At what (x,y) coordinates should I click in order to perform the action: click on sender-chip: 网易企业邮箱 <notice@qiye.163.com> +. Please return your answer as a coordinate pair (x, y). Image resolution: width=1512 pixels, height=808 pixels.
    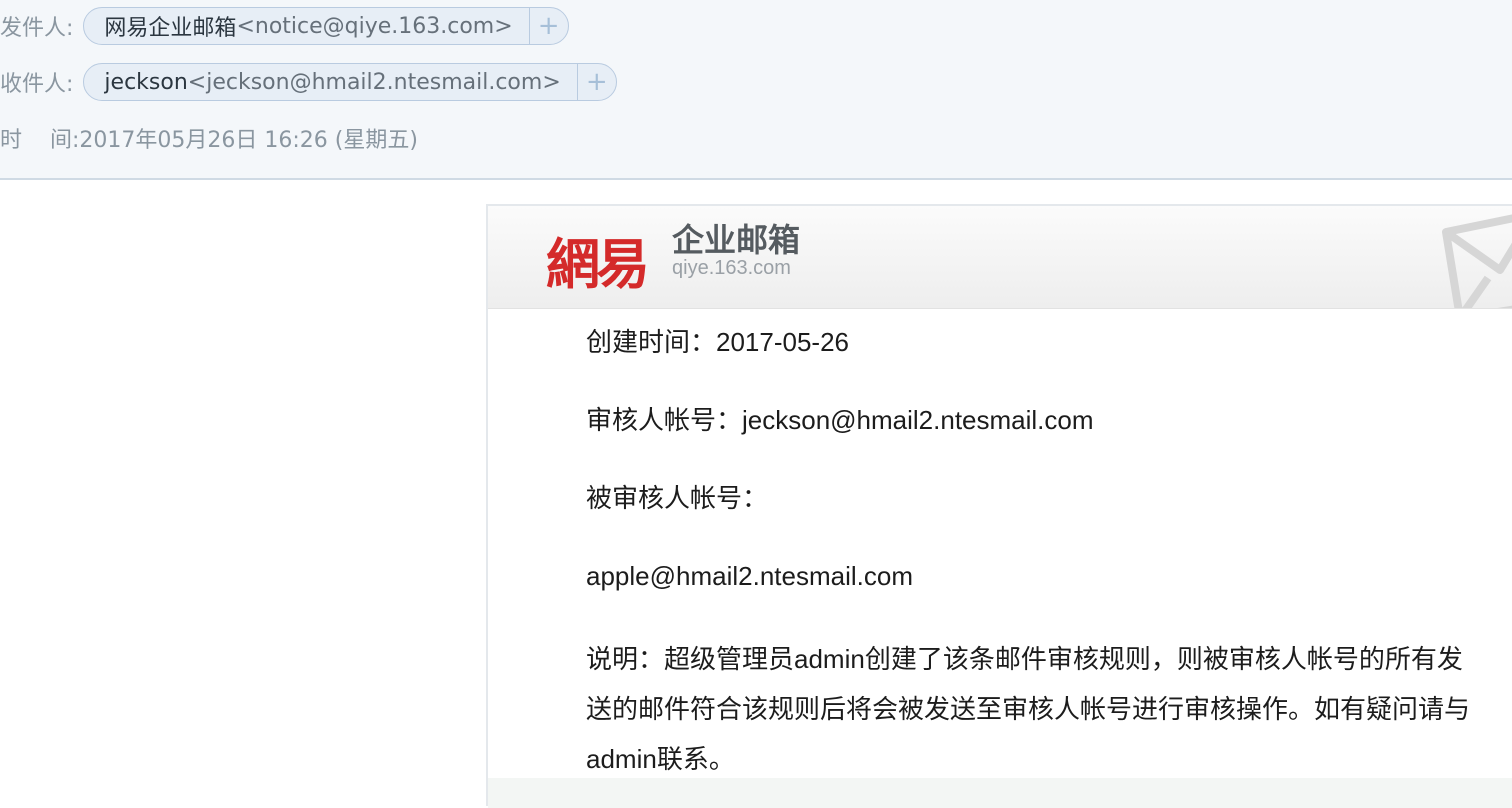
    Looking at the image, I should click on (326, 26).